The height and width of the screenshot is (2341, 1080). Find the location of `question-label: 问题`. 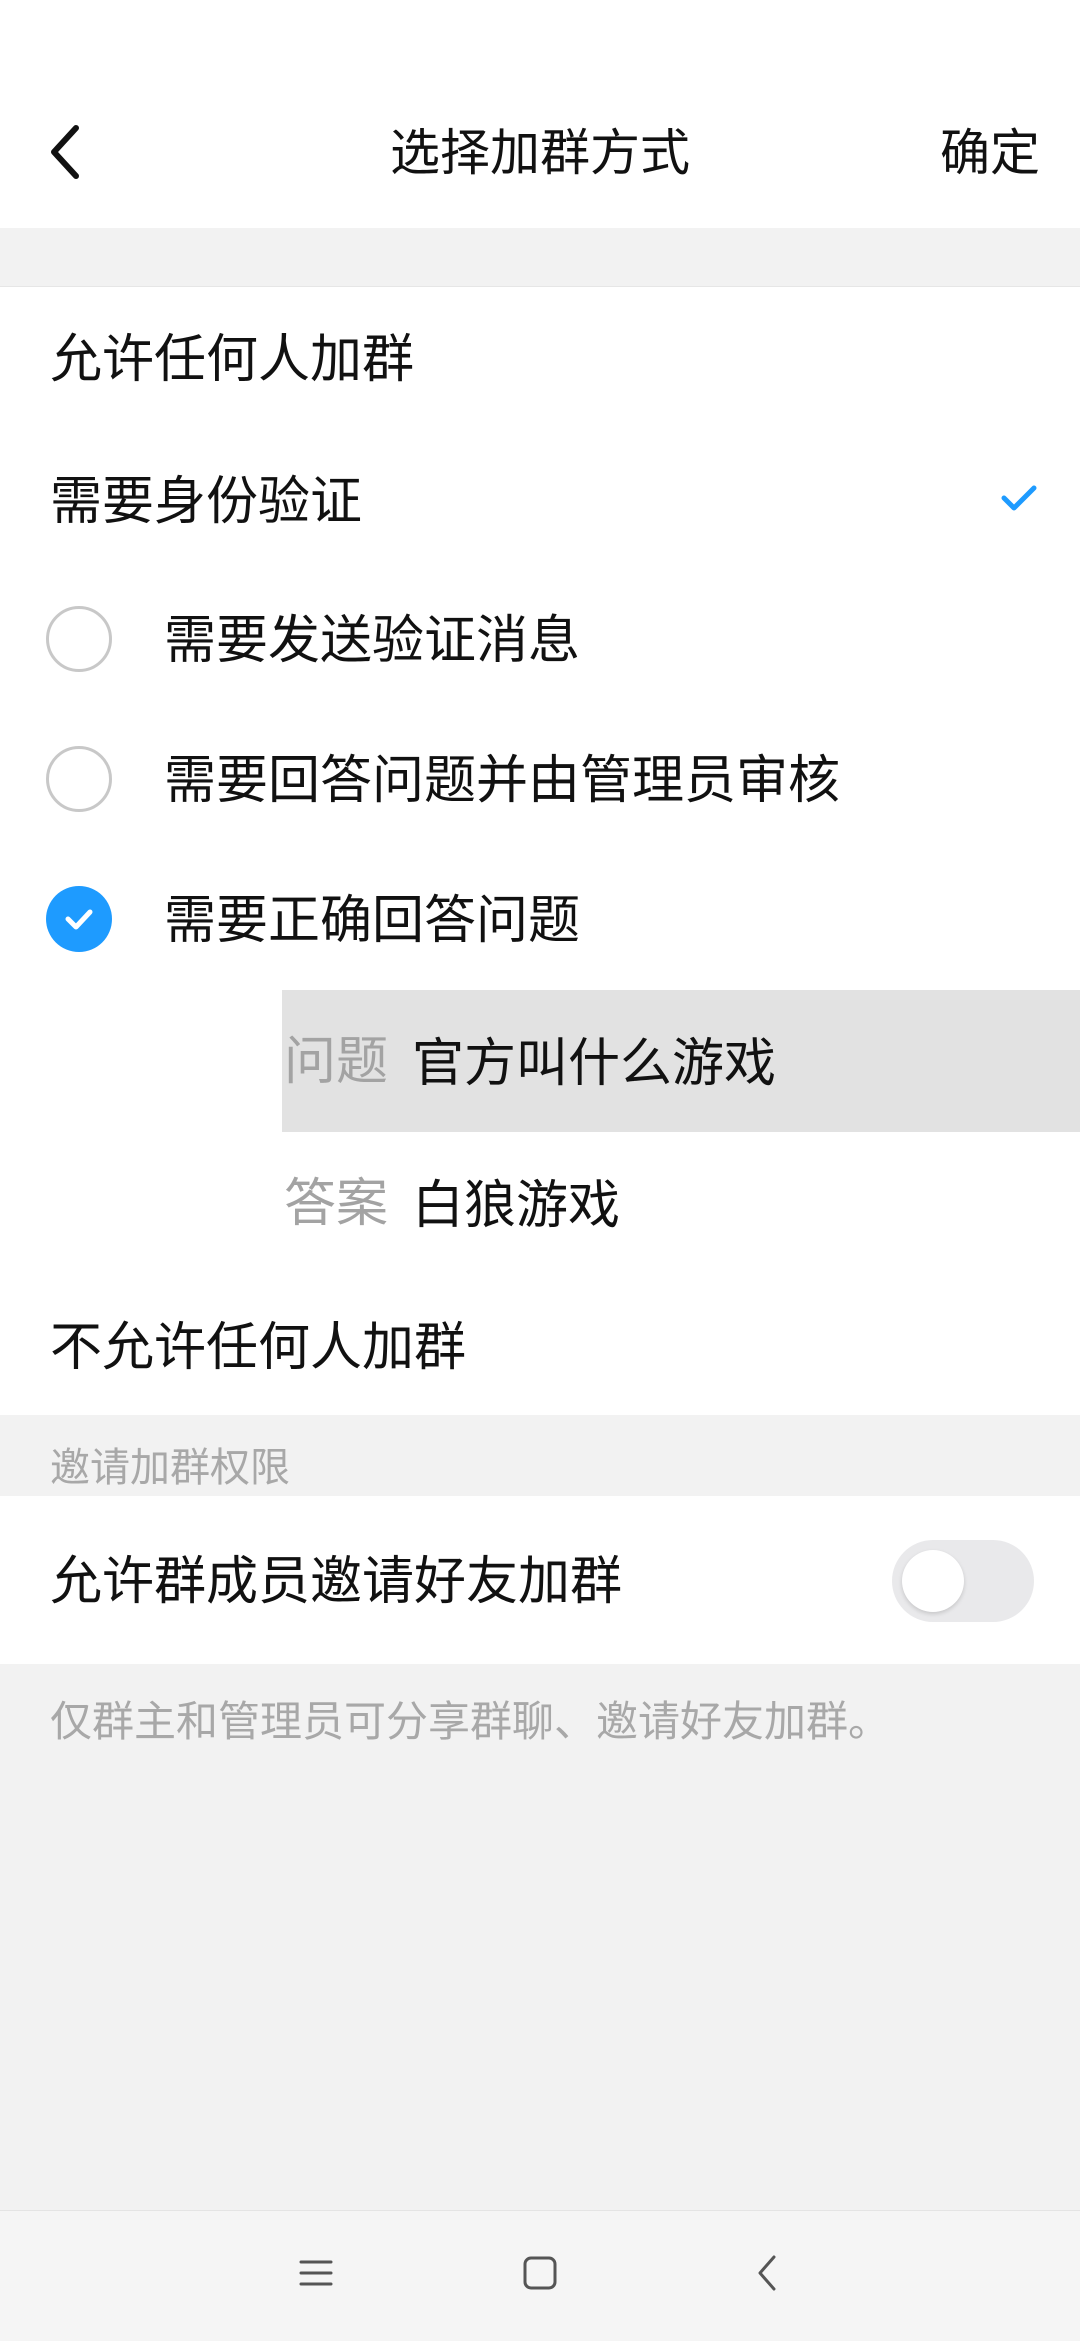

question-label: 问题 is located at coordinates (336, 1062).